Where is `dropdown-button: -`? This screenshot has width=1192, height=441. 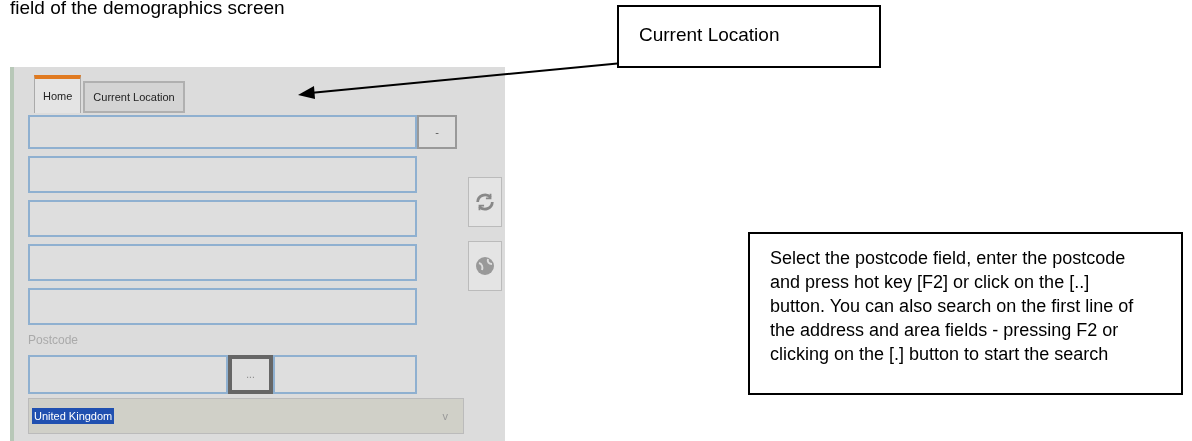 dropdown-button: - is located at coordinates (437, 132).